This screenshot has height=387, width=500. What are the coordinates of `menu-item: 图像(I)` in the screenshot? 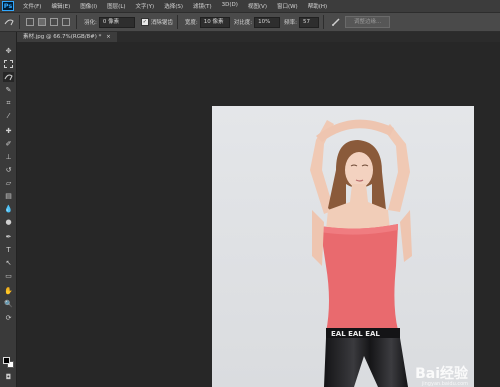 It's located at (88, 6).